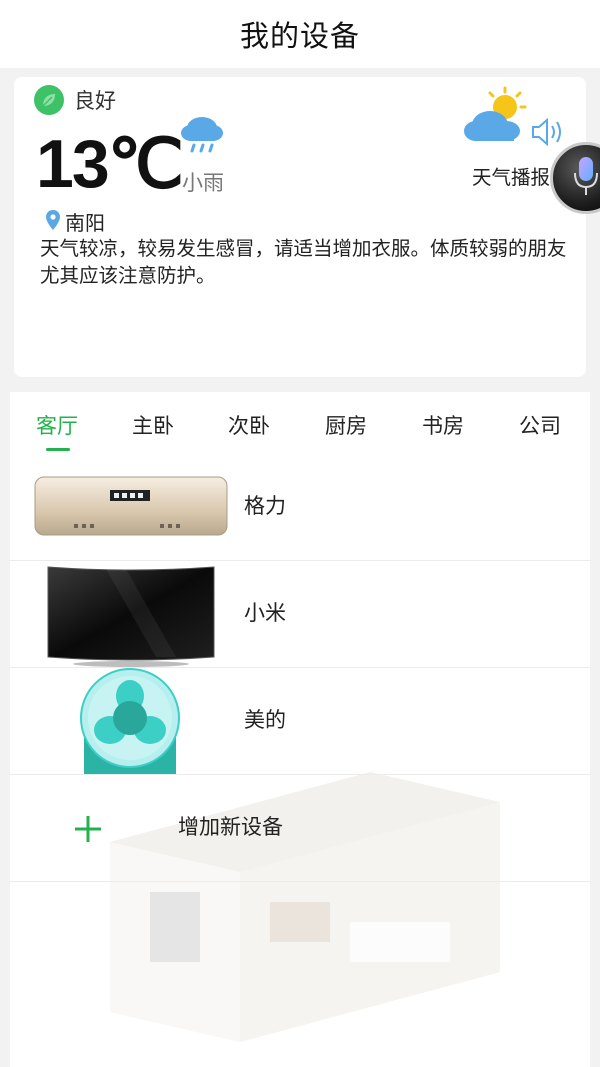  I want to click on room-tabs: 客厅 主卧 次卧 厨房 书房 公司, so click(300, 427).